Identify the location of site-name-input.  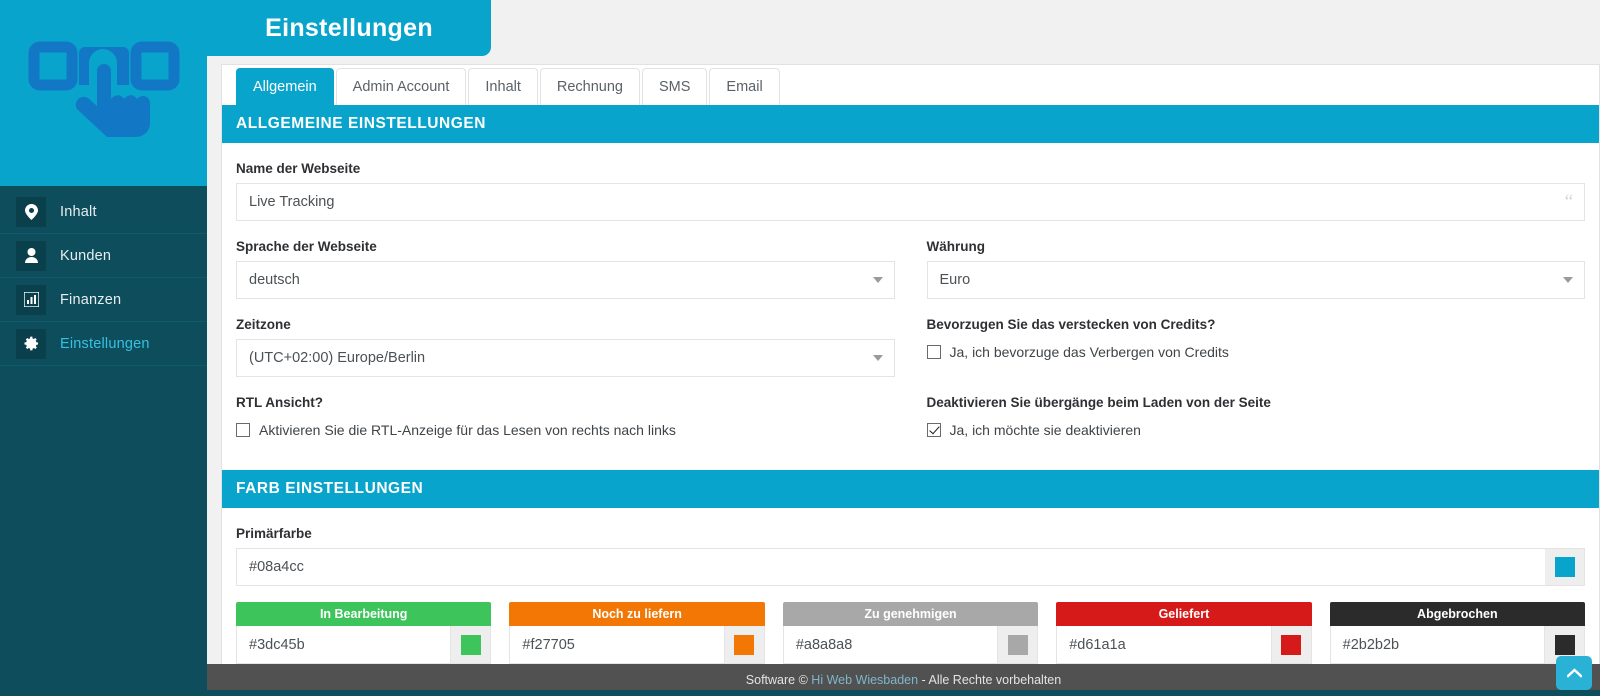
(910, 202).